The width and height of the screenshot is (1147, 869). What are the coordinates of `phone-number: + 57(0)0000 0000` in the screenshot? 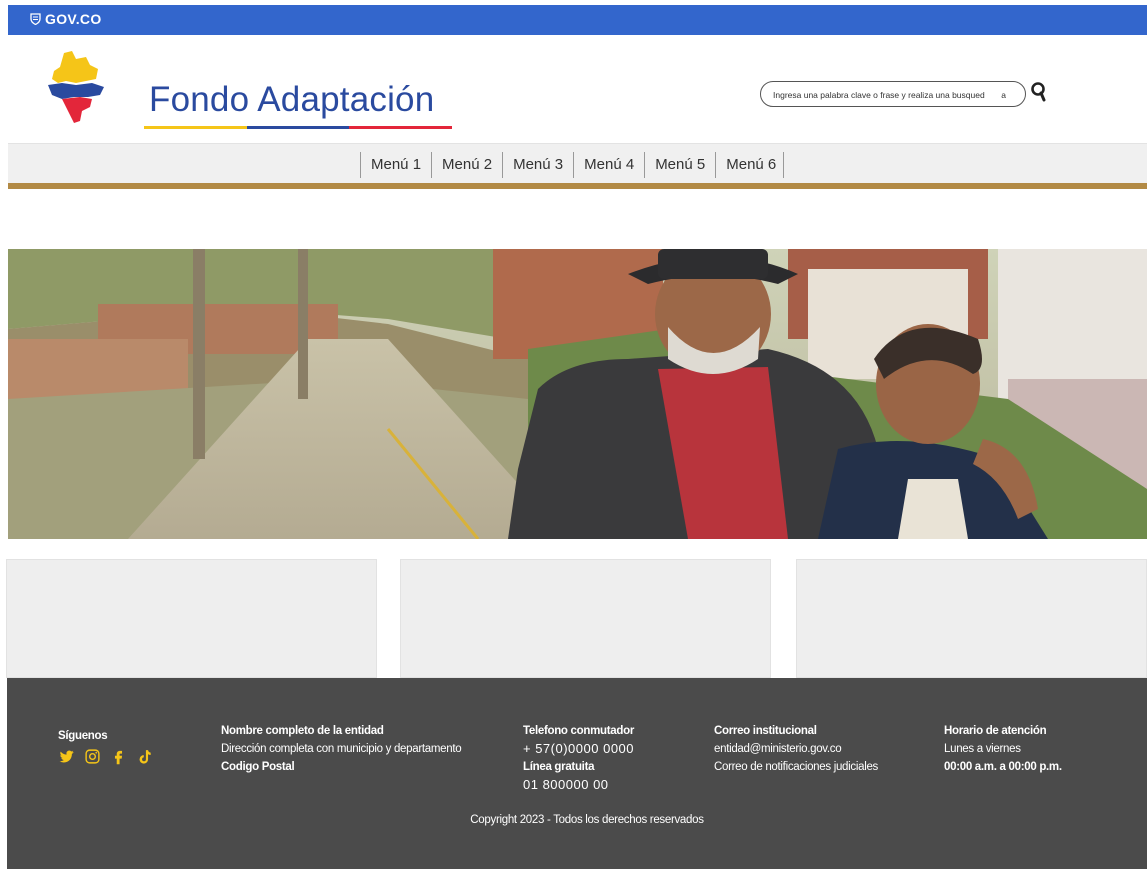 It's located at (578, 749).